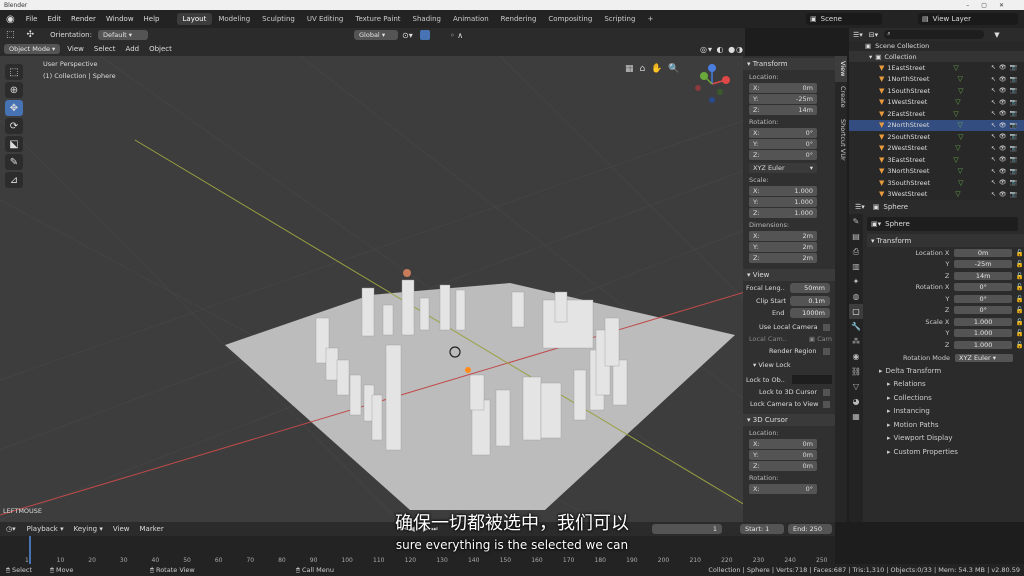 The height and width of the screenshot is (576, 1024). I want to click on modifier-tab-icon: 🔧, so click(856, 326).